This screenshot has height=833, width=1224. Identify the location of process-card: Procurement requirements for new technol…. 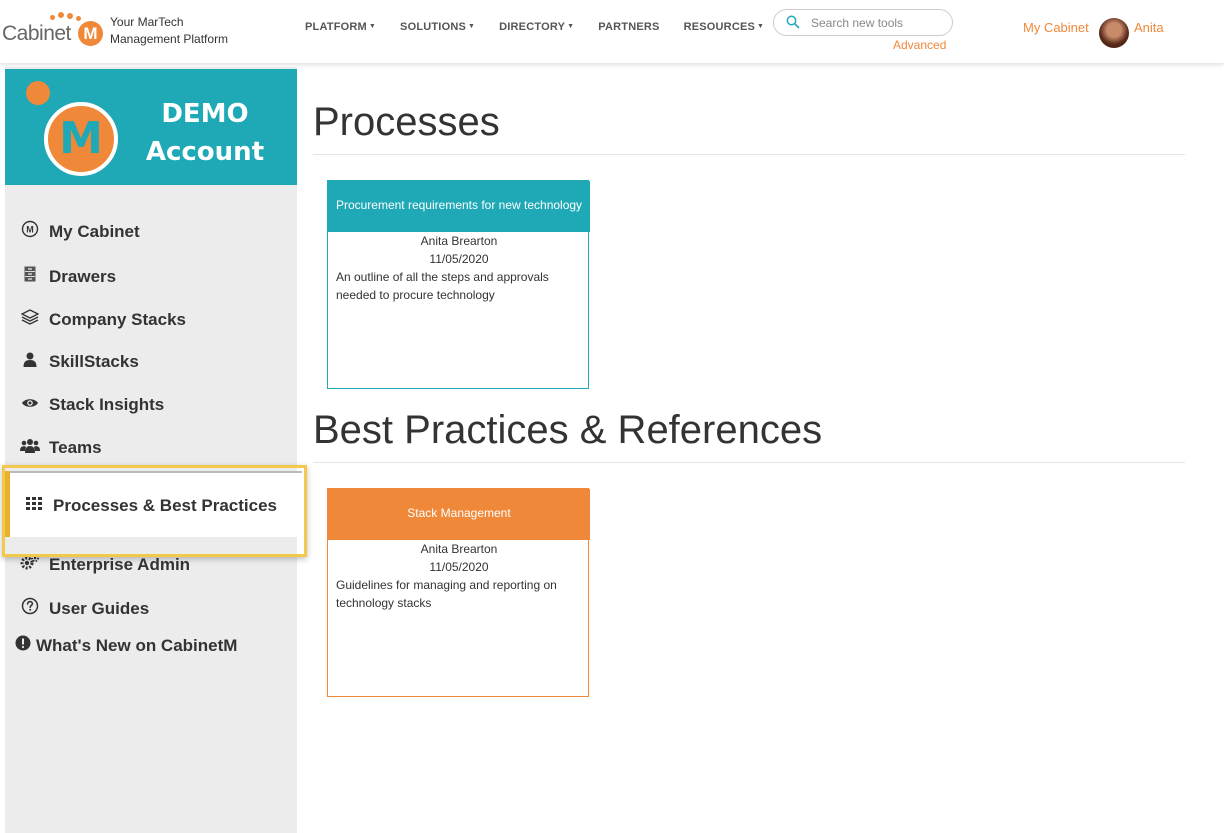
(458, 284).